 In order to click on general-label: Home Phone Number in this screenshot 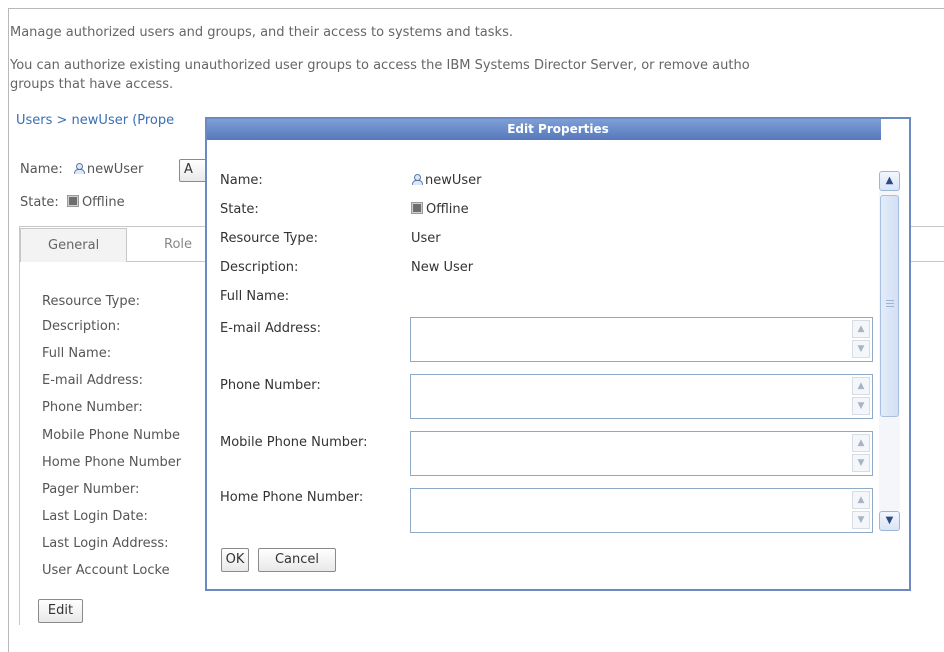, I will do `click(112, 462)`.